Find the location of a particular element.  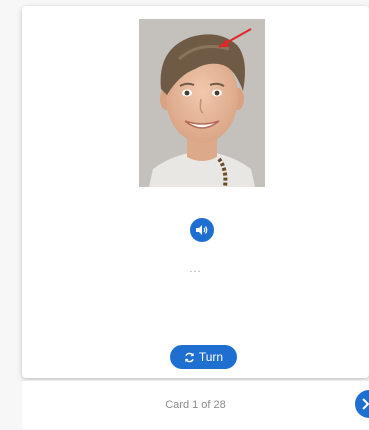

chevron-right-icon is located at coordinates (365, 404).